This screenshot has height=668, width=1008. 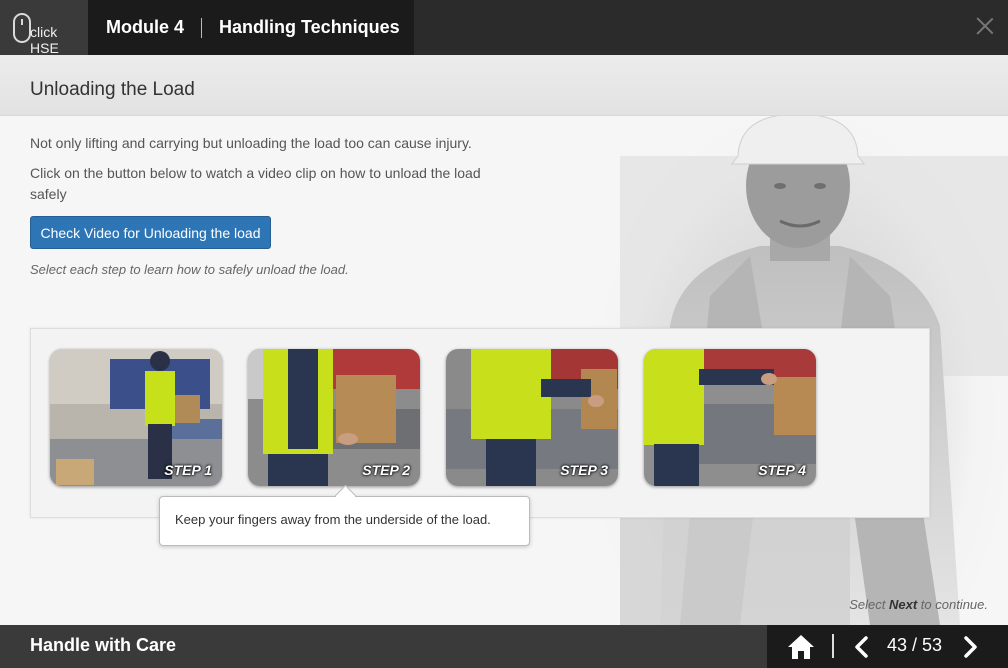 I want to click on next-arrow-icon, so click(x=971, y=647).